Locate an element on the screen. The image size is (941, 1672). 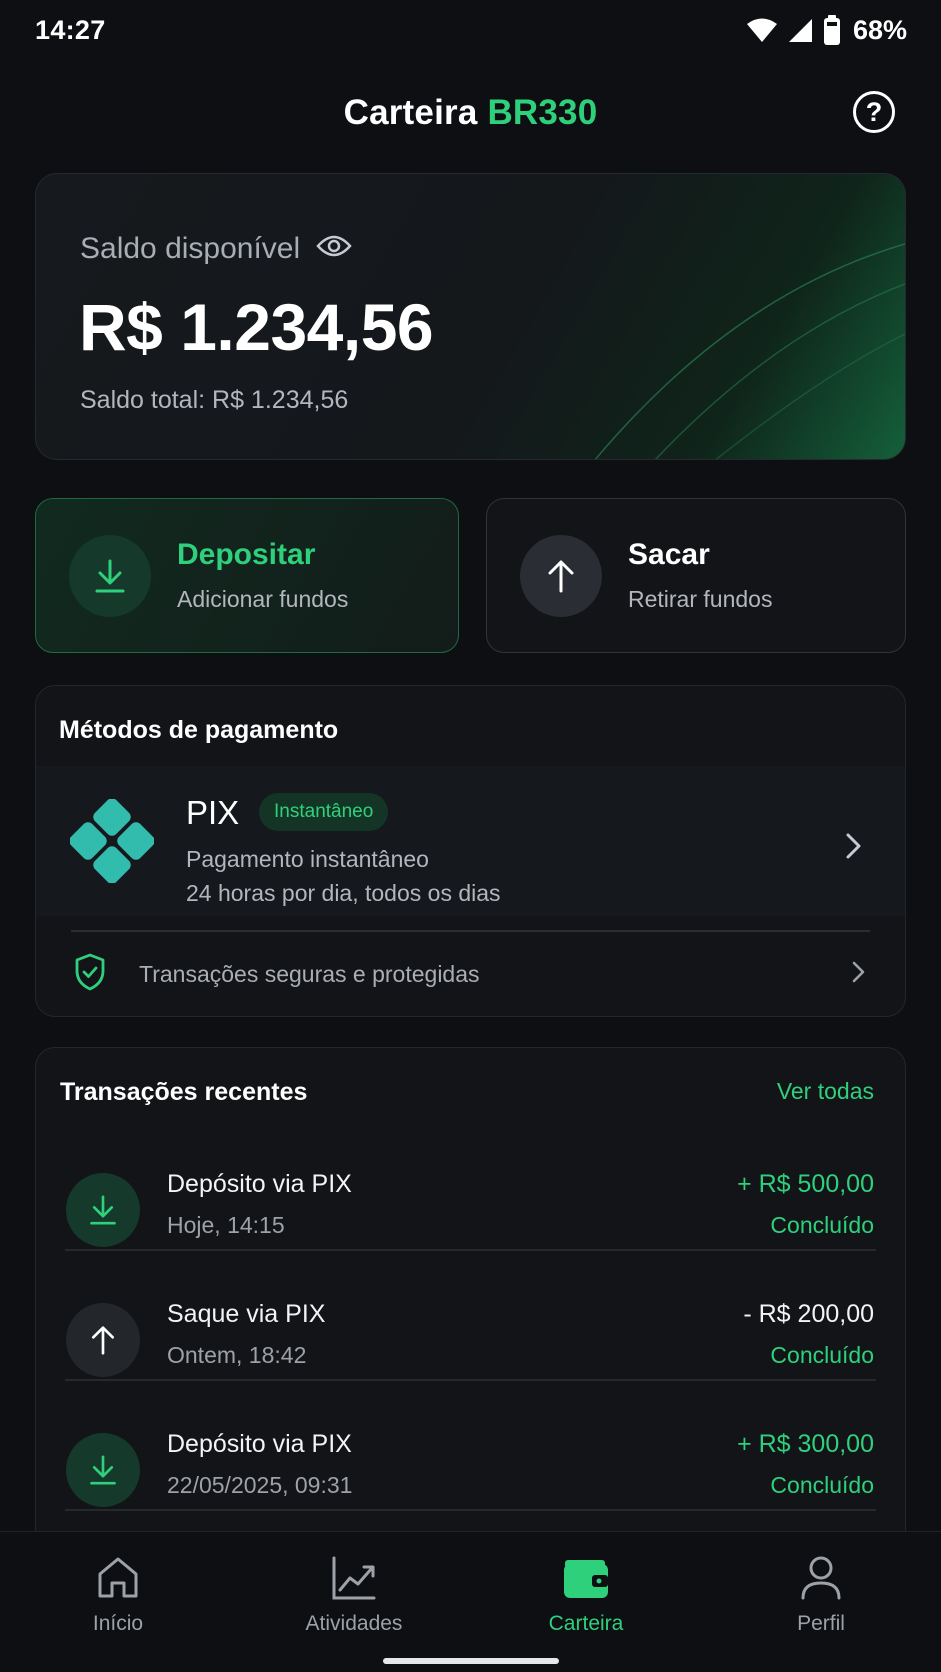
help-button: ? is located at coordinates (874, 112).